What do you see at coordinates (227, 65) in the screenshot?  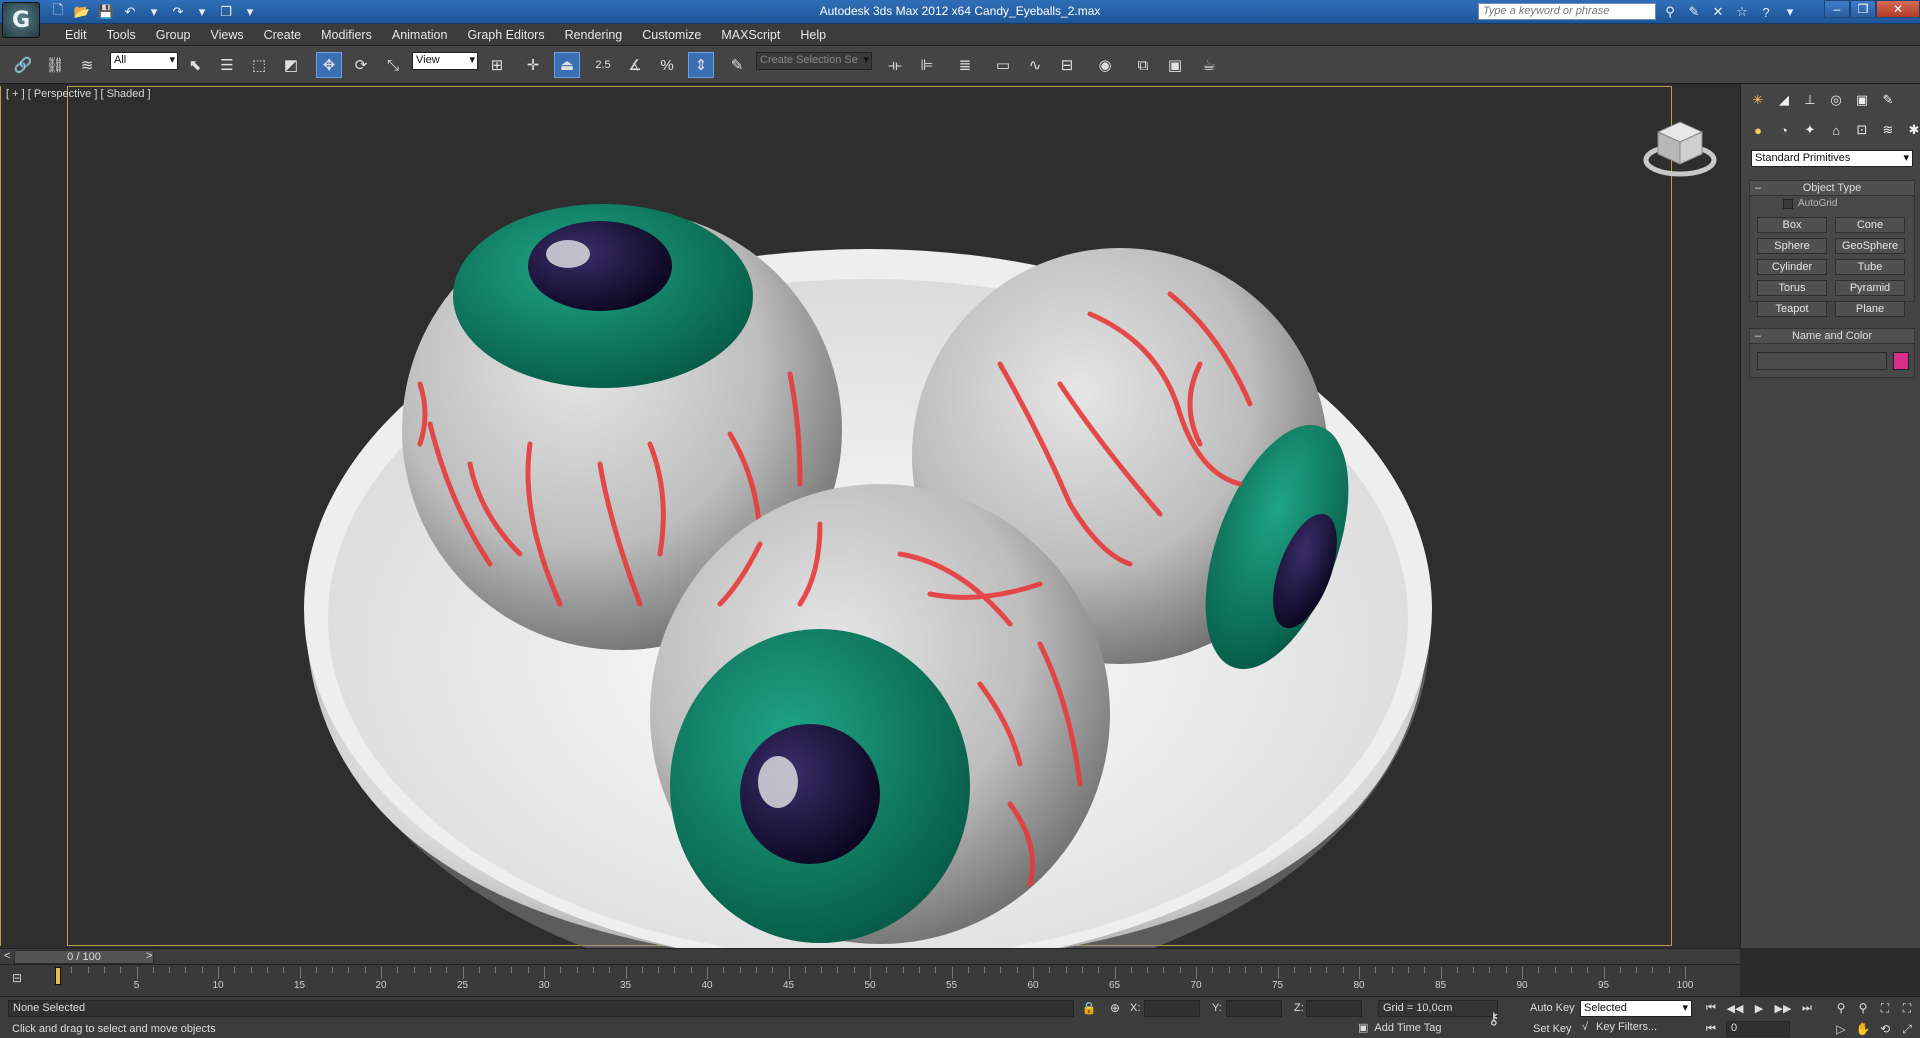 I see `select-by-name-icon: ☰` at bounding box center [227, 65].